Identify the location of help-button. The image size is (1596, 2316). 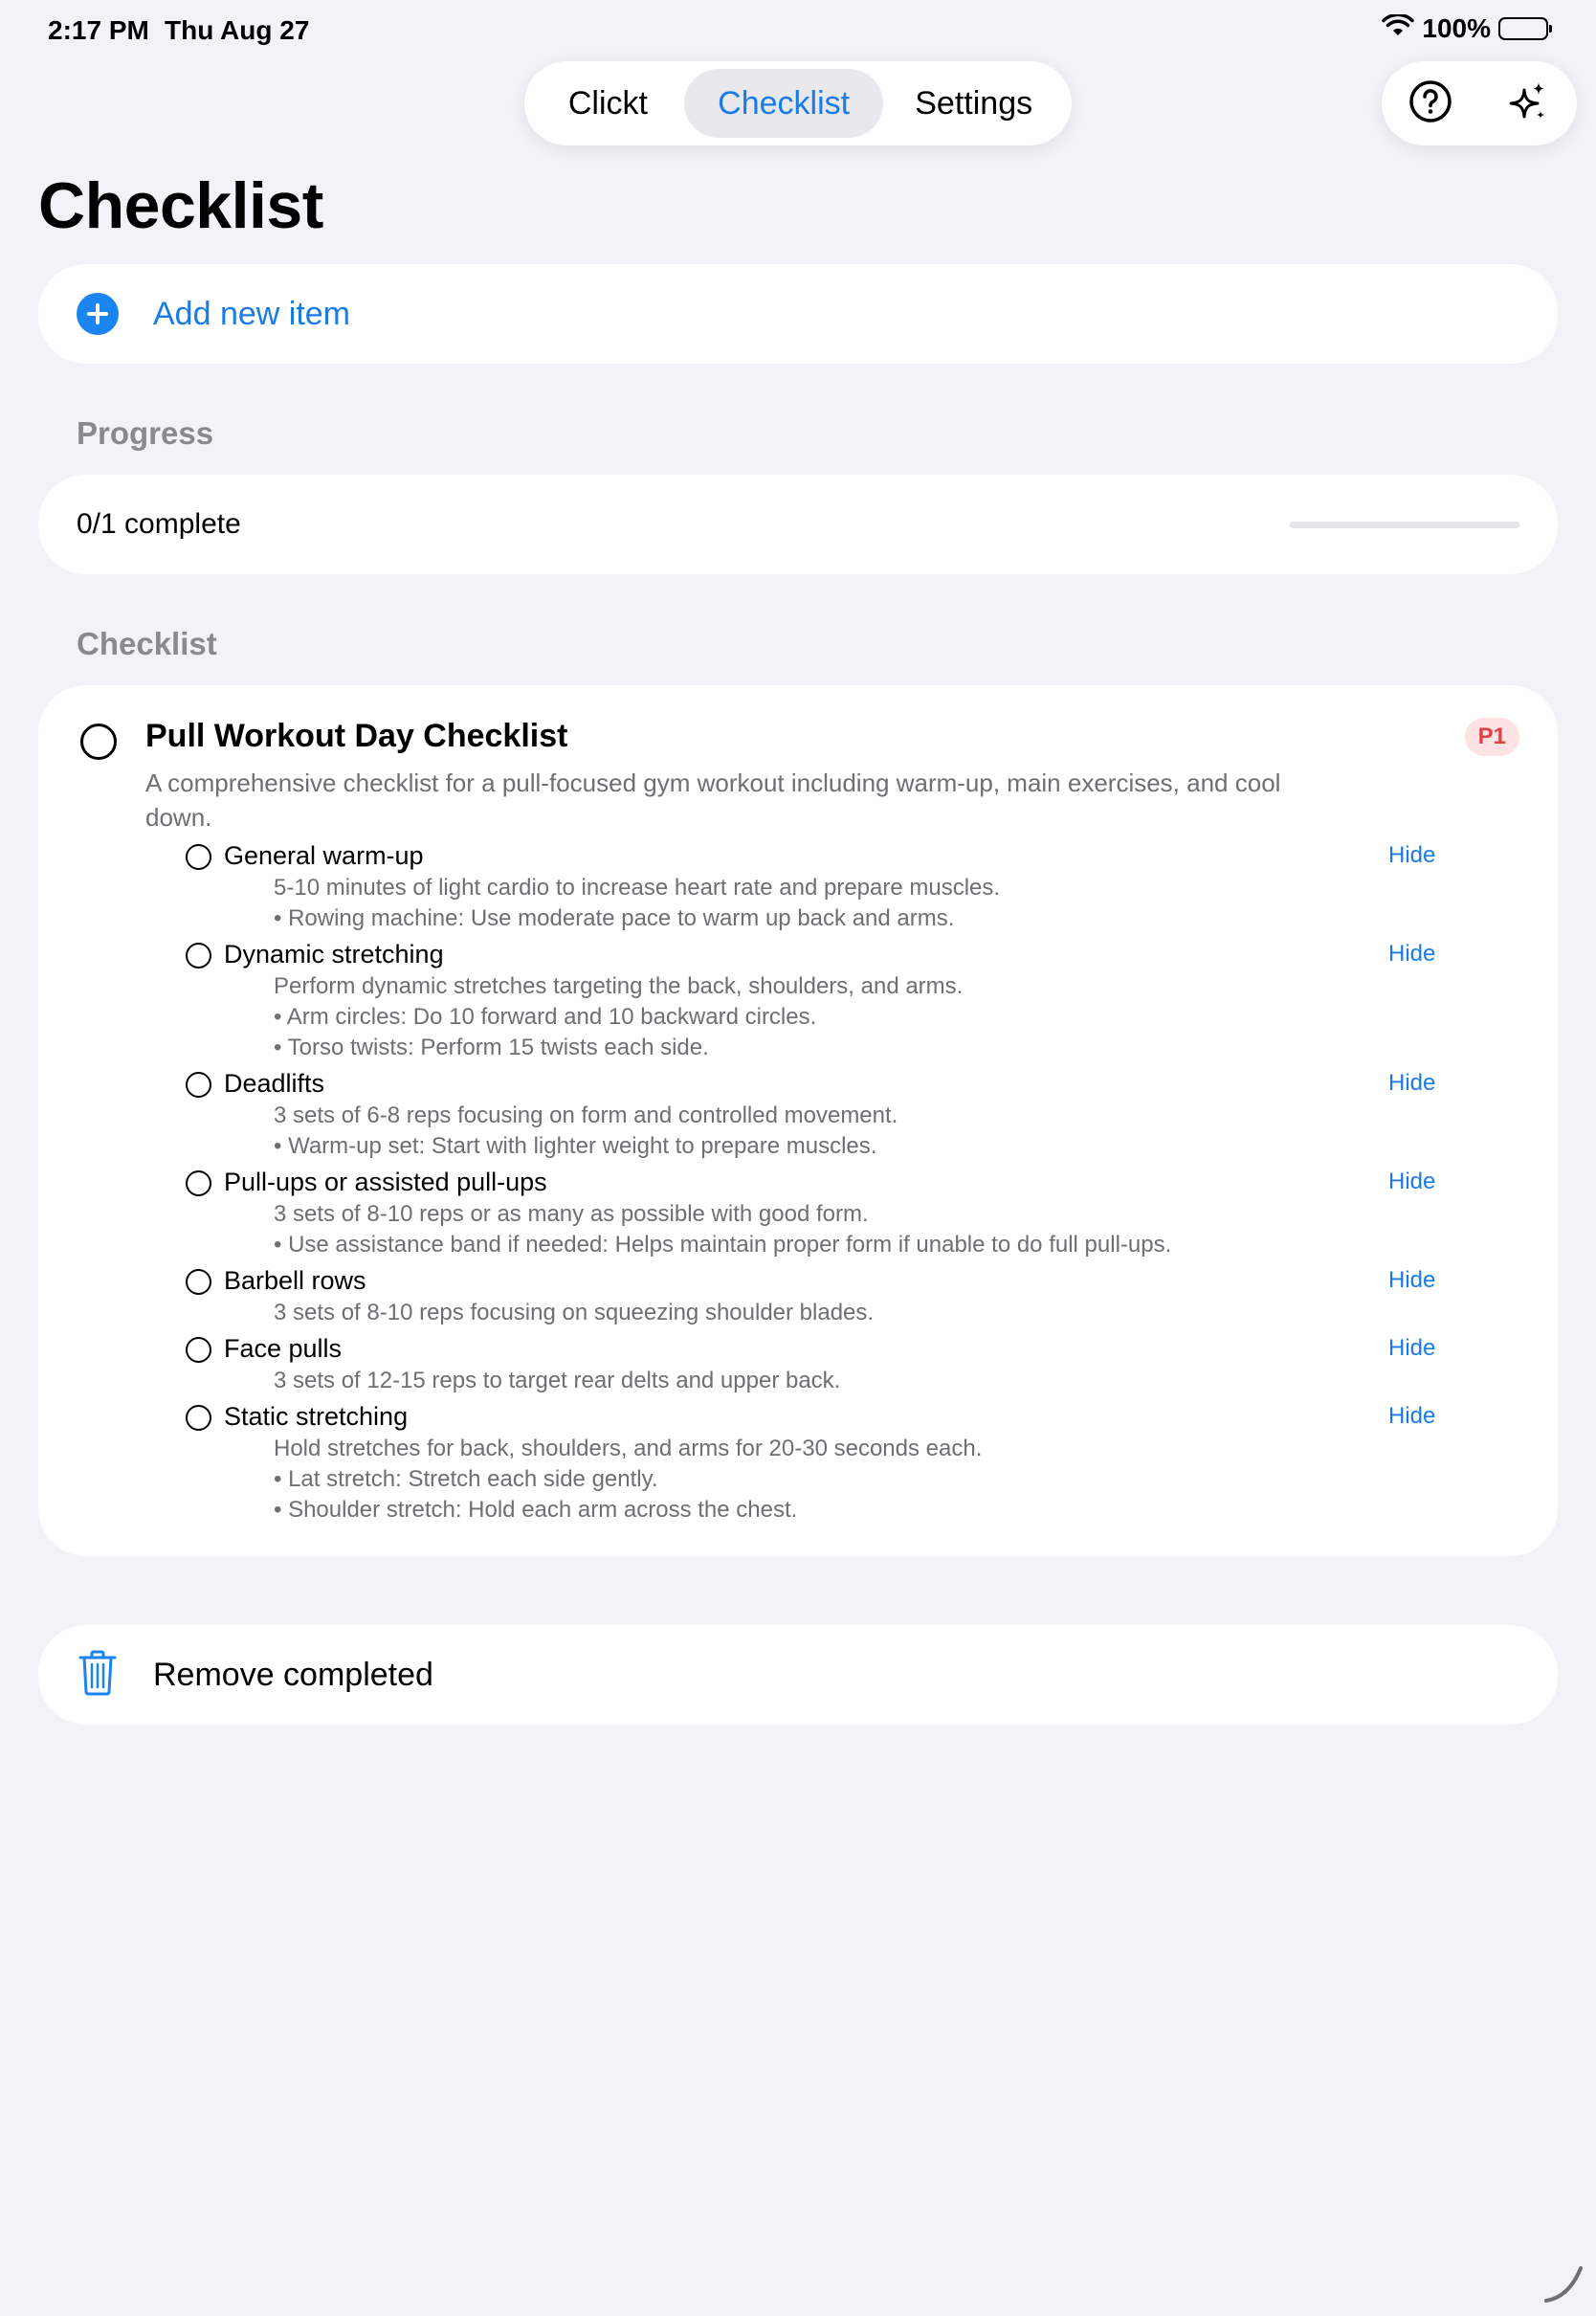
(1431, 104).